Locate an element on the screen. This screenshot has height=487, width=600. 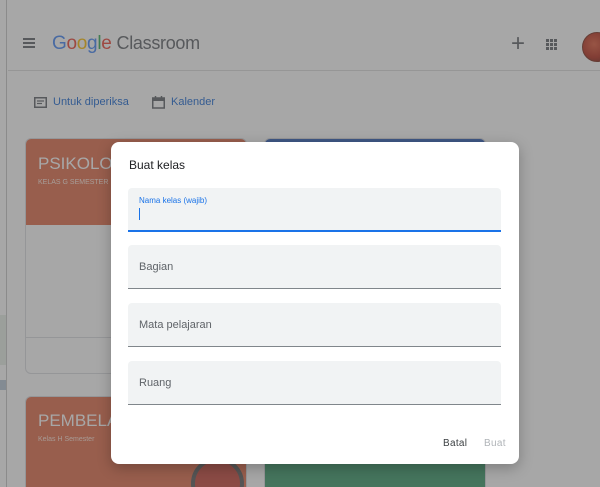
dialog-title: Buat kelas is located at coordinates (157, 165).